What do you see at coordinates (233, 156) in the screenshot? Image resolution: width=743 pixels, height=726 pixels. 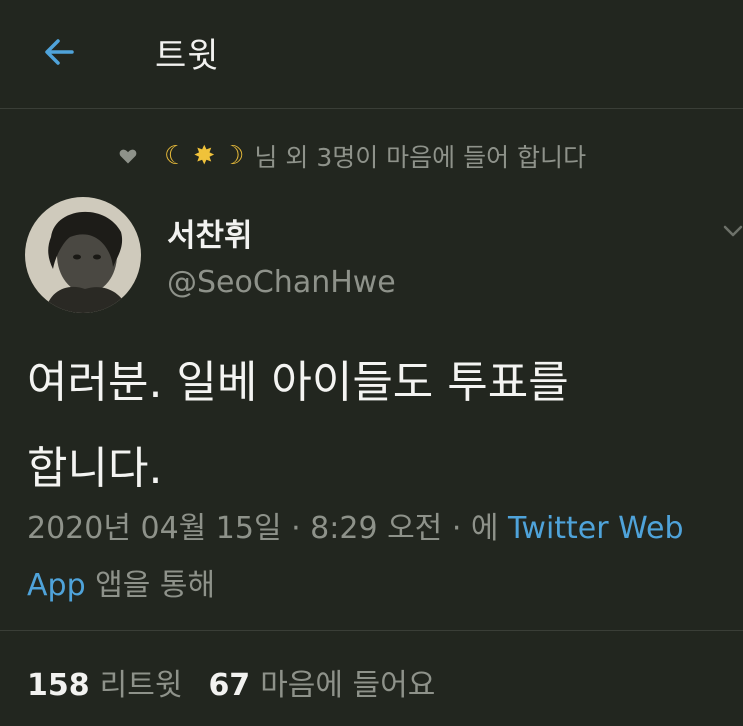 I see `moon-emoji-icon: ☽` at bounding box center [233, 156].